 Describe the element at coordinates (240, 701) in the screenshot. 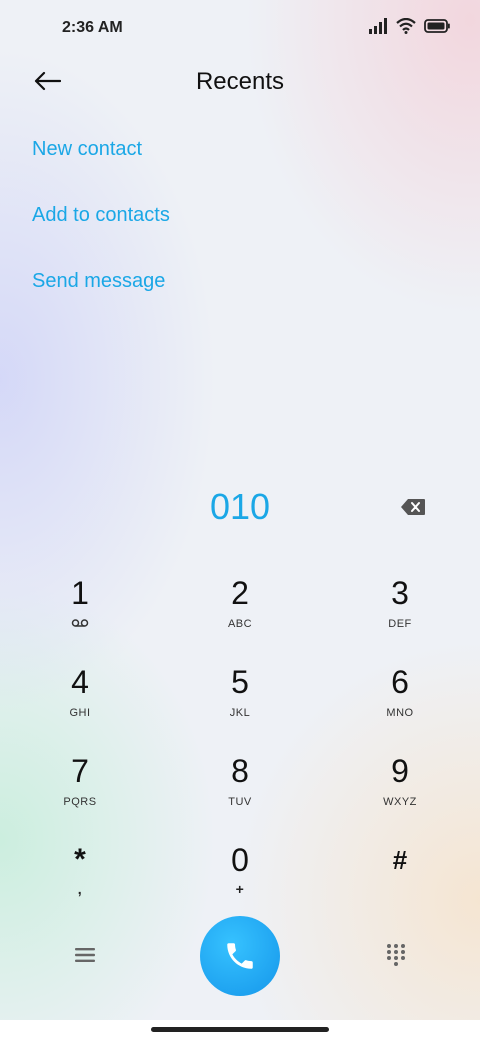

I see `key-5: 5 JKL` at that location.